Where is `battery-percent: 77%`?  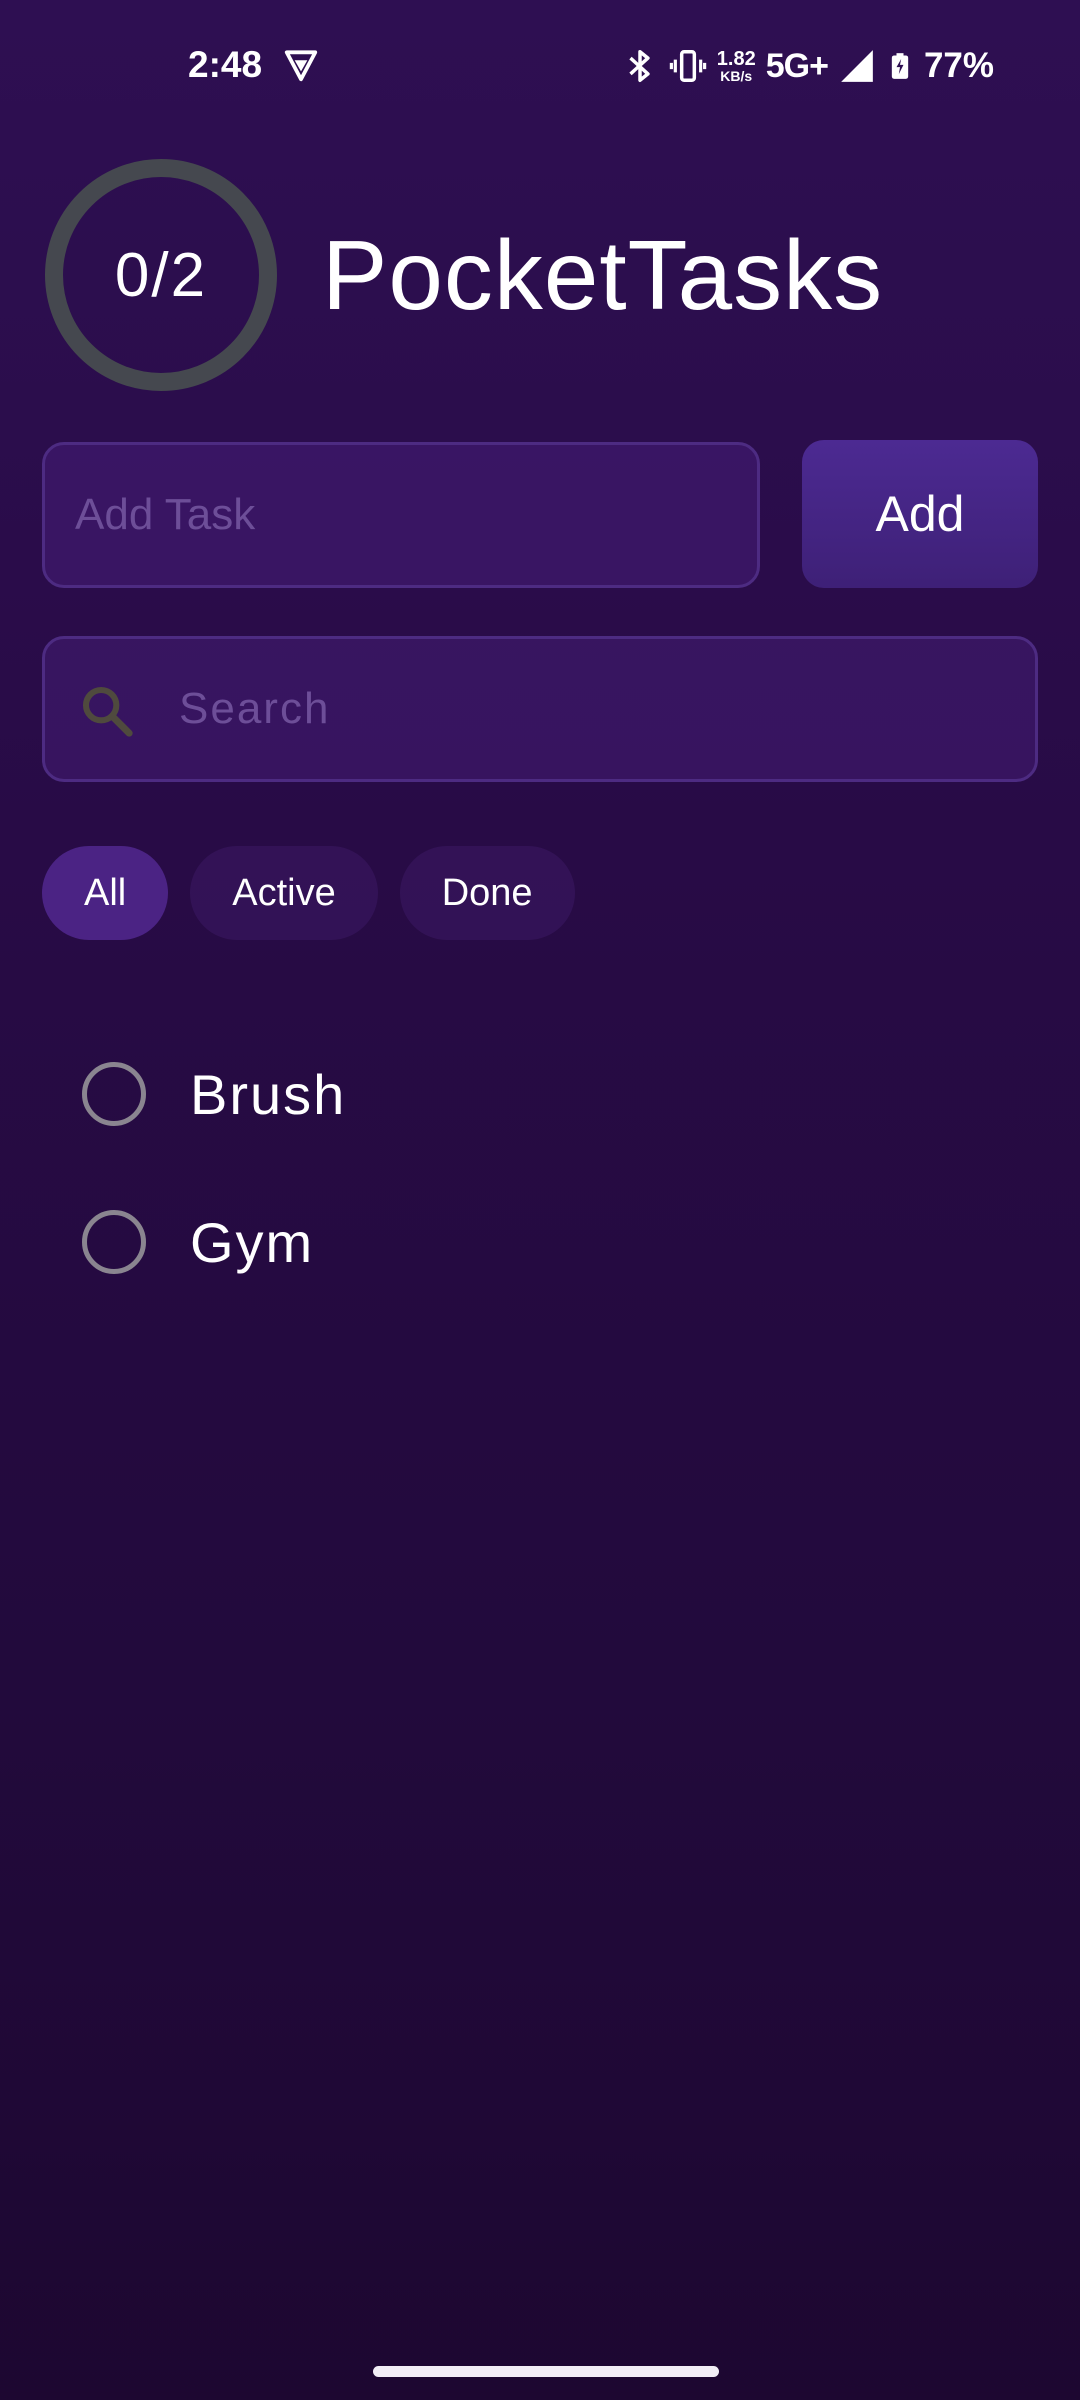 battery-percent: 77% is located at coordinates (958, 65).